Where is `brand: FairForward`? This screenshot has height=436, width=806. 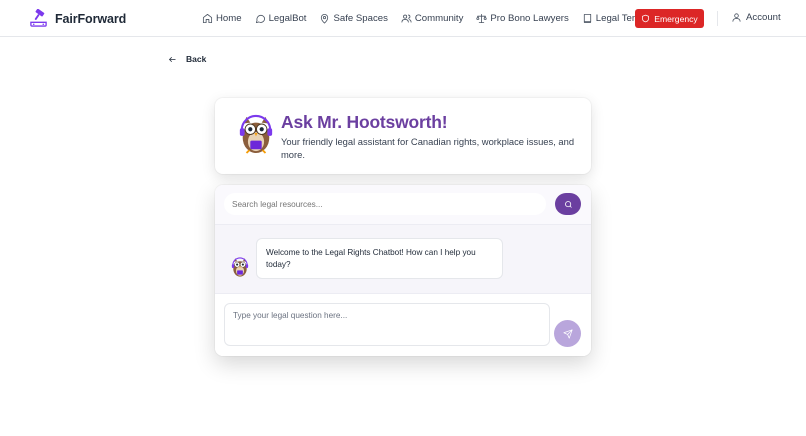 brand: FairForward is located at coordinates (77, 18).